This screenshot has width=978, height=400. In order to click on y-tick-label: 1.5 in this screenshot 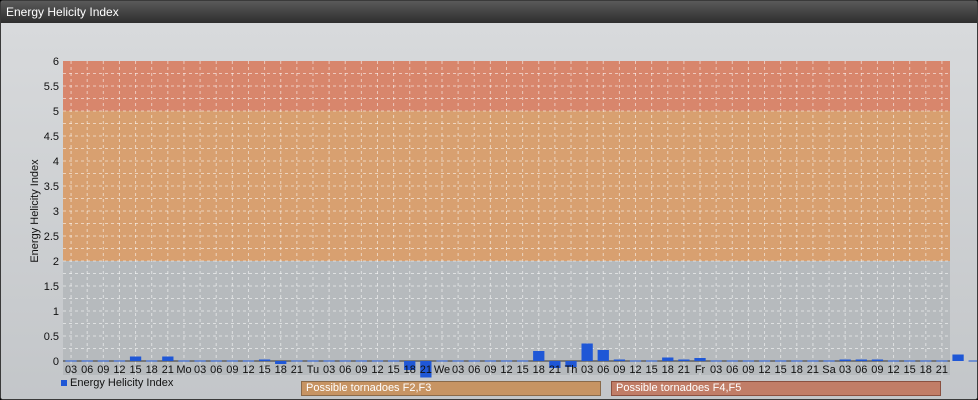, I will do `click(51, 287)`.